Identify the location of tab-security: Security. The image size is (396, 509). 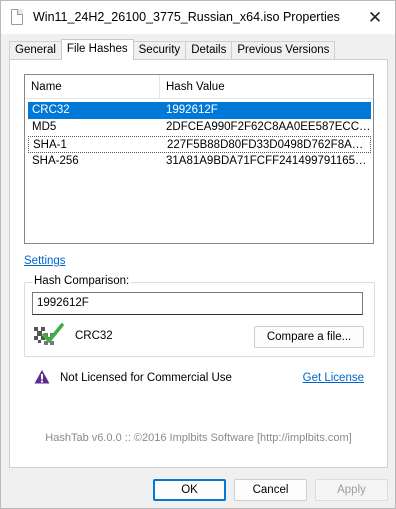
(159, 50).